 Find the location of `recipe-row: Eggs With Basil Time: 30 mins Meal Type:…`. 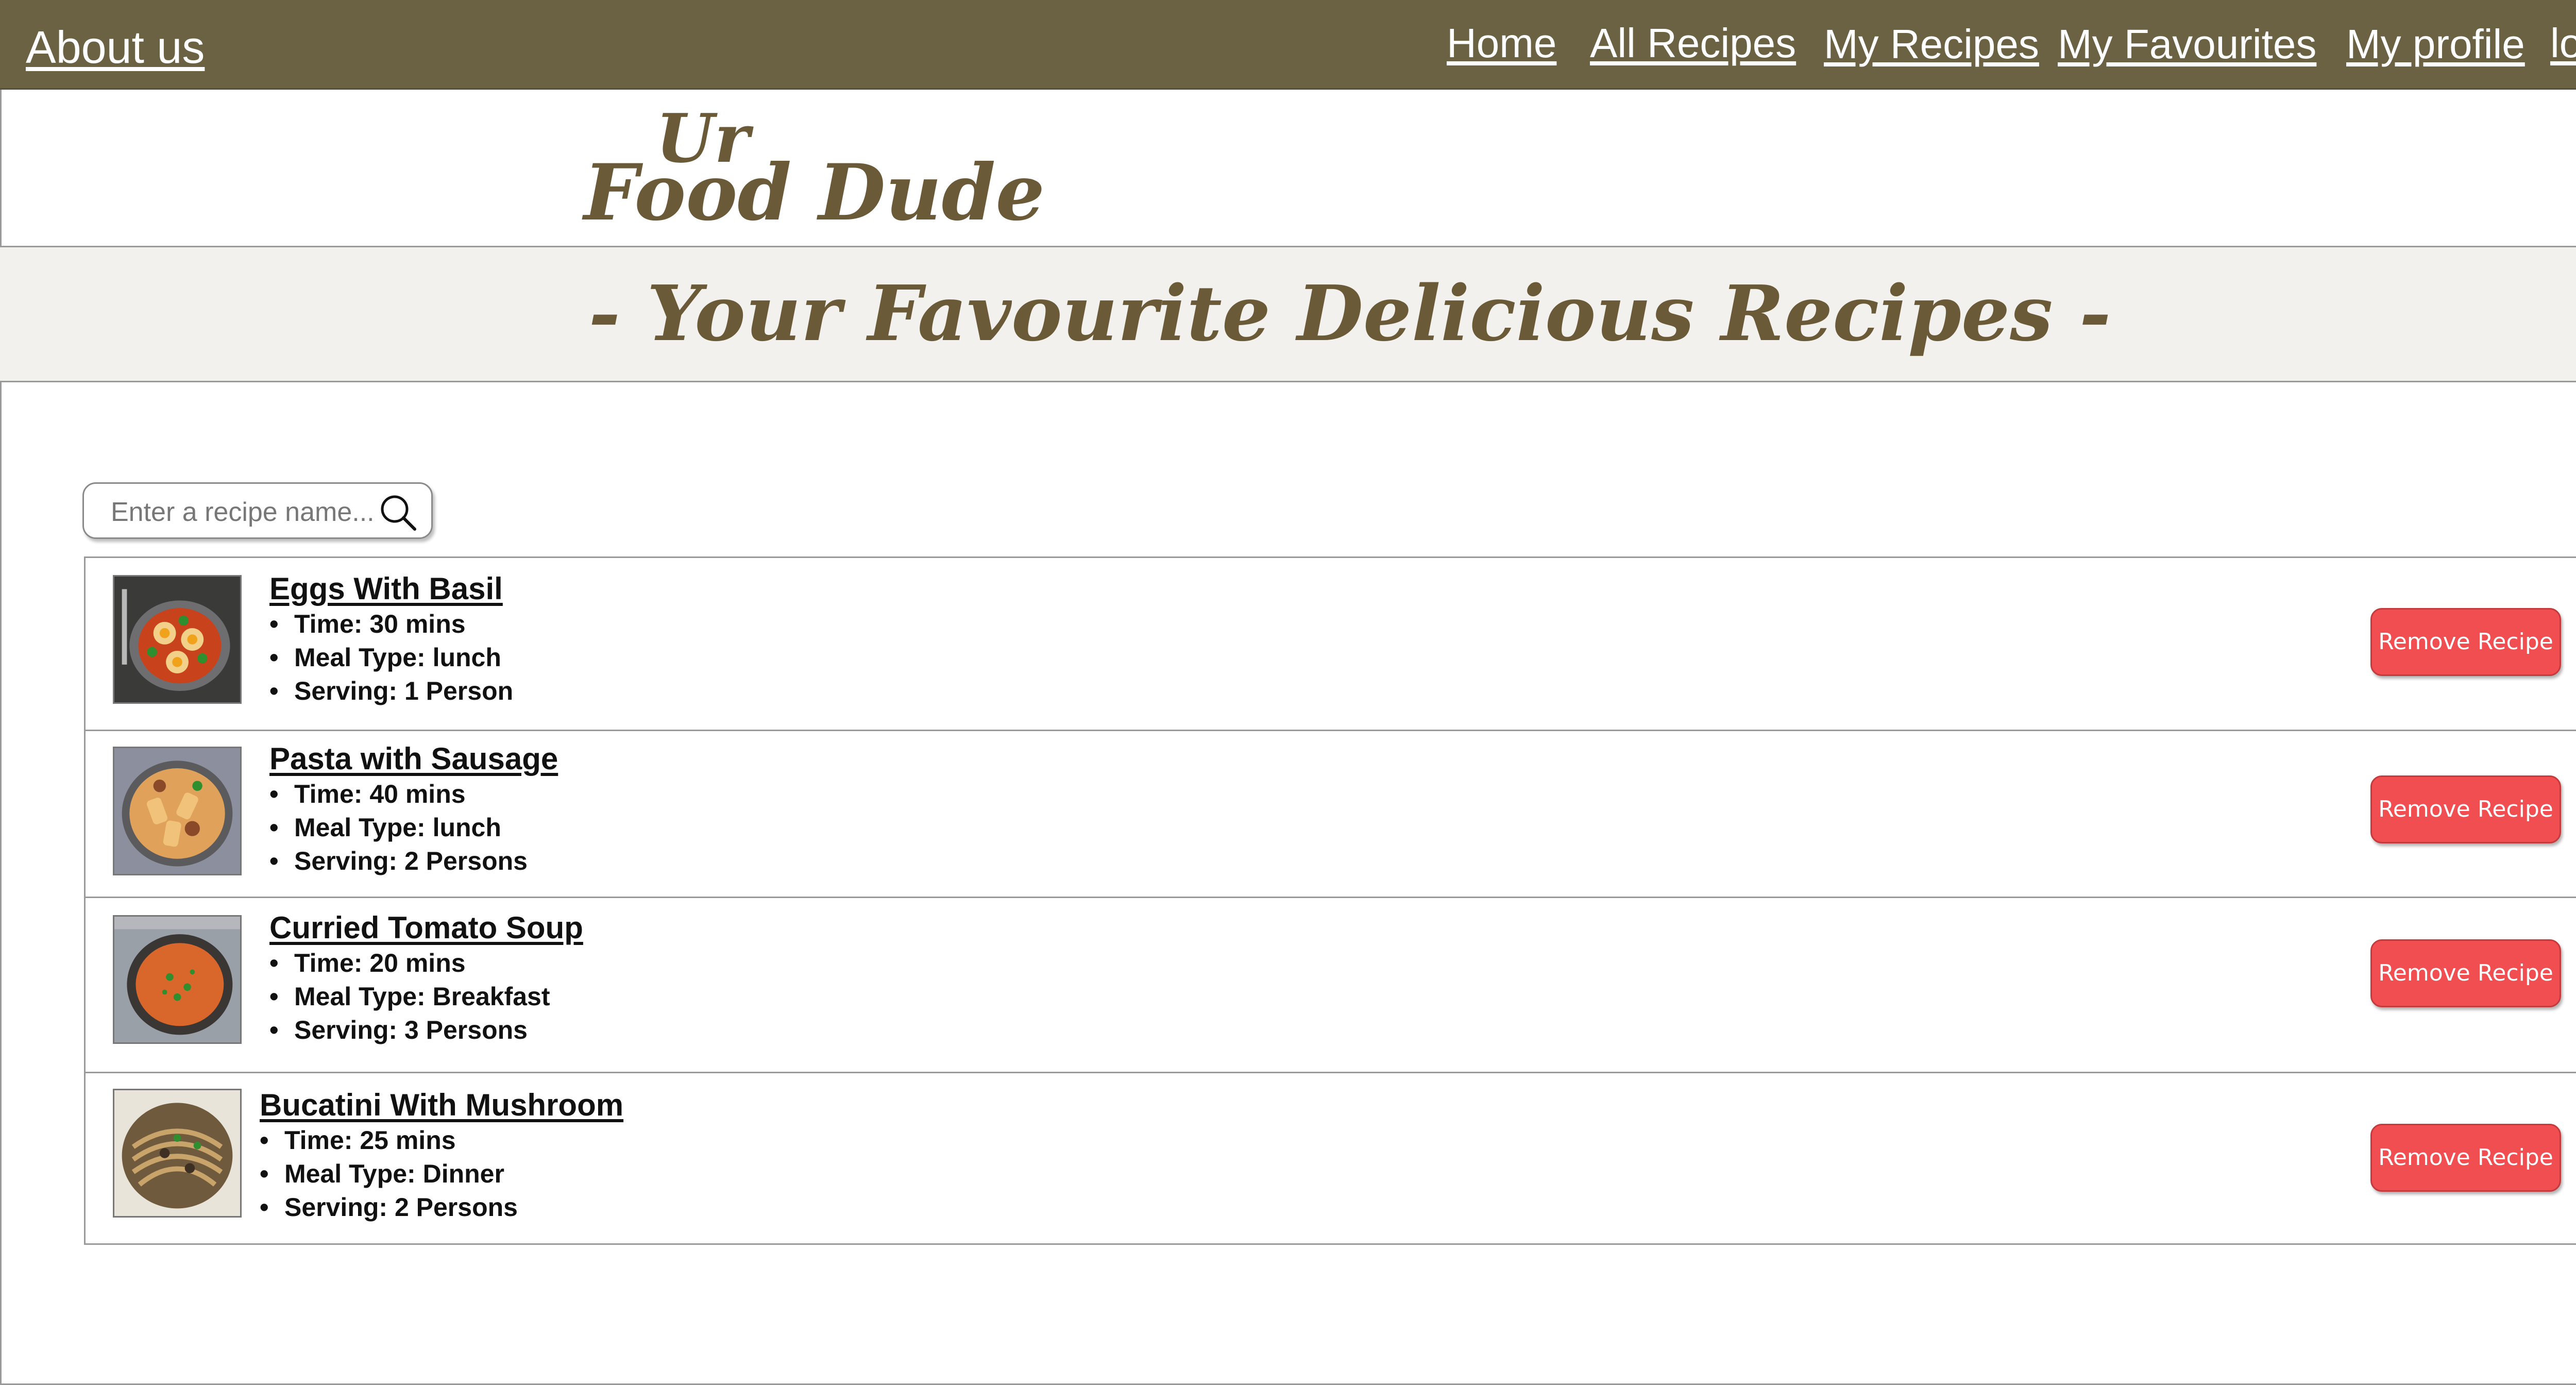

recipe-row: Eggs With Basil Time: 30 mins Meal Type:… is located at coordinates (1331, 644).